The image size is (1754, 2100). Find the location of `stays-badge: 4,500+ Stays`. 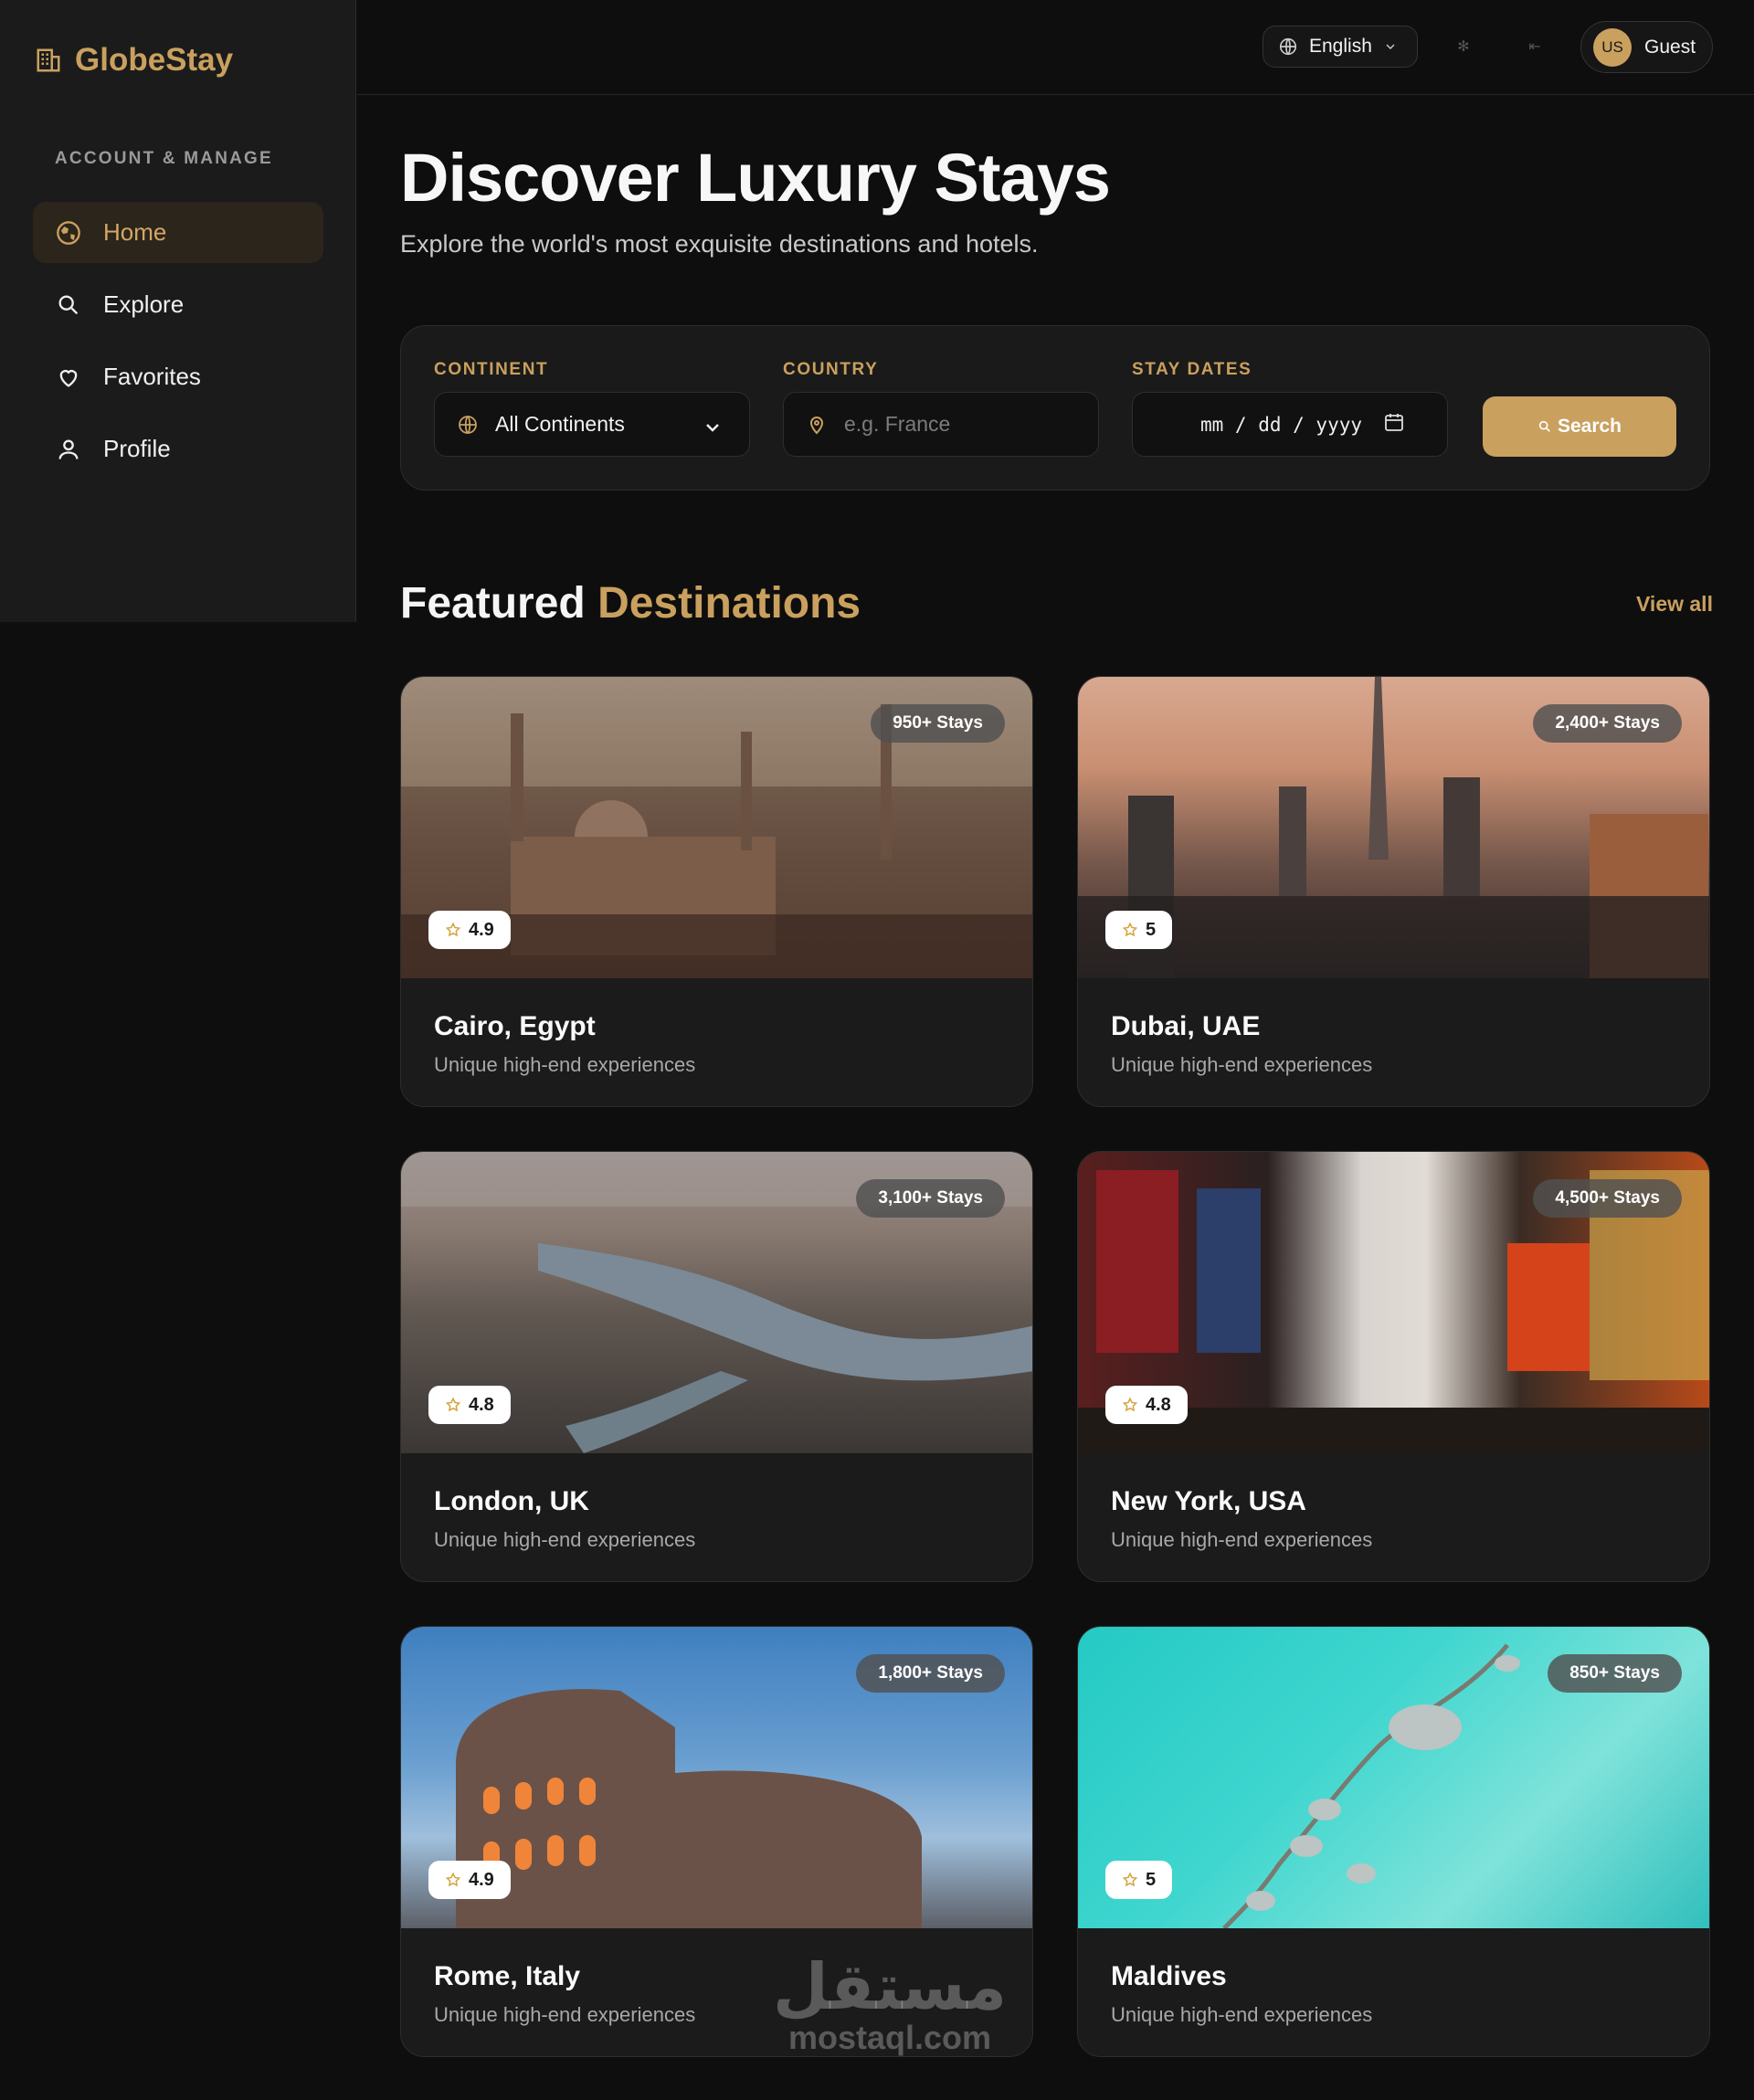

stays-badge: 4,500+ Stays is located at coordinates (1607, 1199).